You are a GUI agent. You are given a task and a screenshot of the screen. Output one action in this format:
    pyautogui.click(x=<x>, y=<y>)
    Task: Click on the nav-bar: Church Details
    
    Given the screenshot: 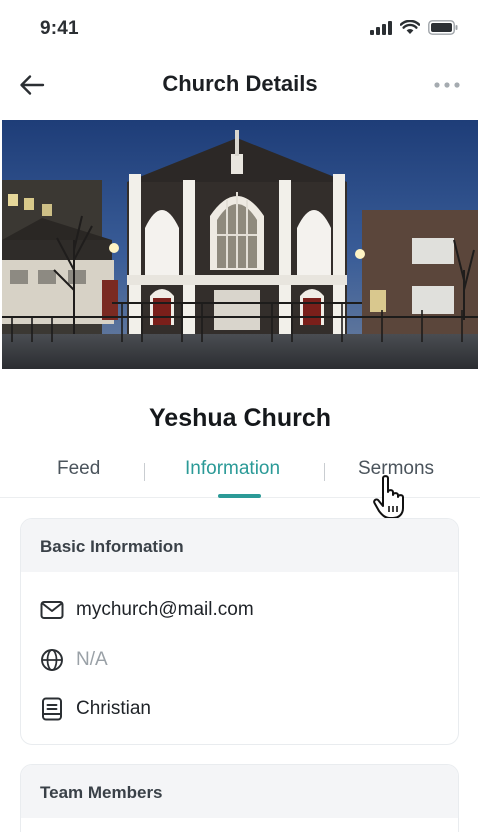 What is the action you would take?
    pyautogui.click(x=240, y=85)
    